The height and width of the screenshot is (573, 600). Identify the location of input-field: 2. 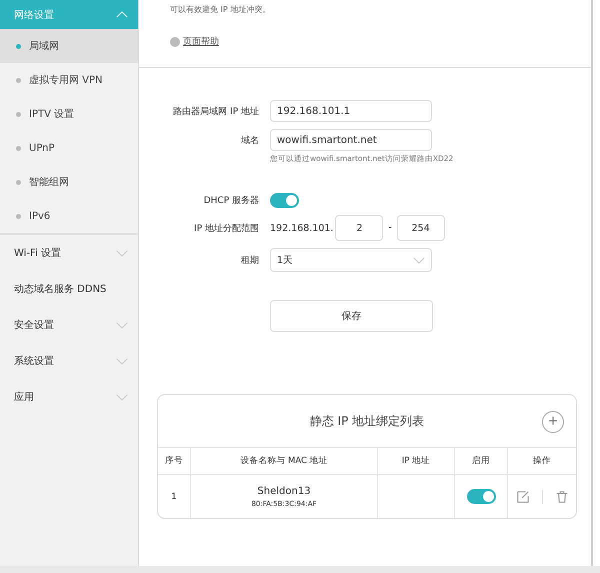
(359, 228).